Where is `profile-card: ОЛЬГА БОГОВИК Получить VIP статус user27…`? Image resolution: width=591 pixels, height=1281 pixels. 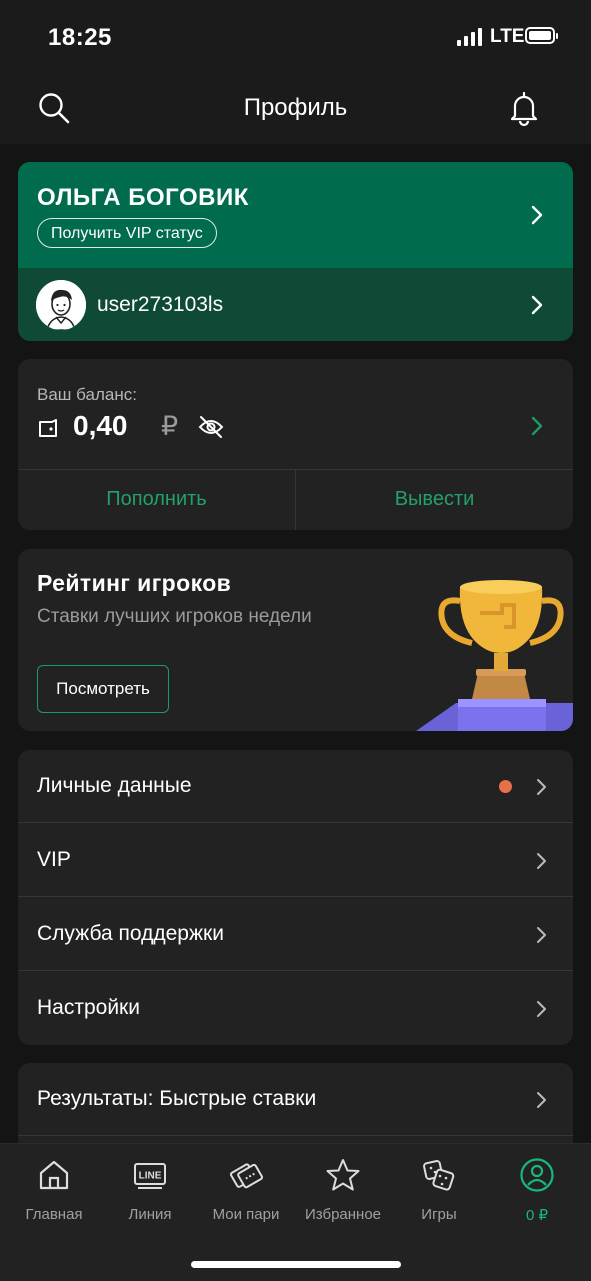
profile-card: ОЛЬГА БОГОВИК Получить VIP статус user27… is located at coordinates (295, 251).